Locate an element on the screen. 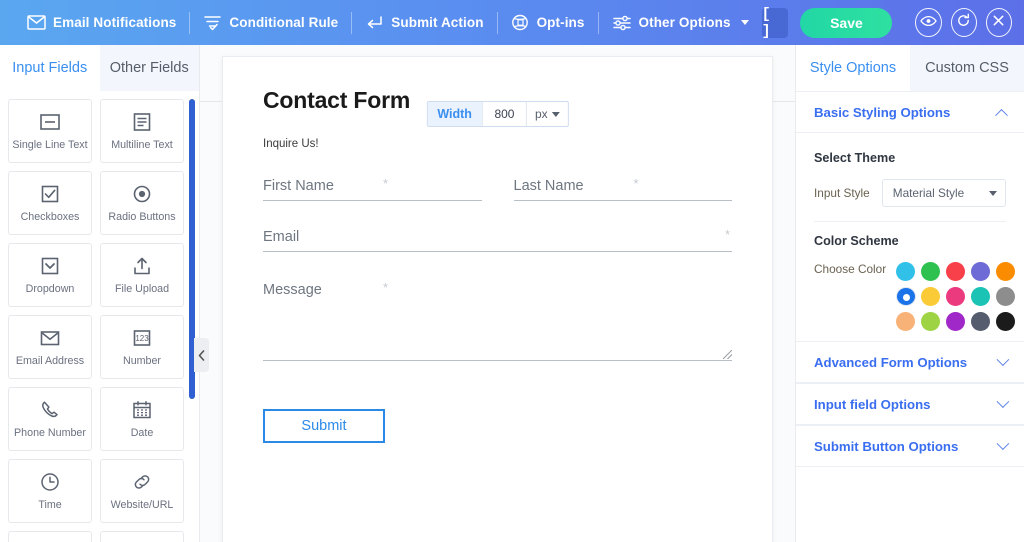  email-label: Email is located at coordinates (281, 237).